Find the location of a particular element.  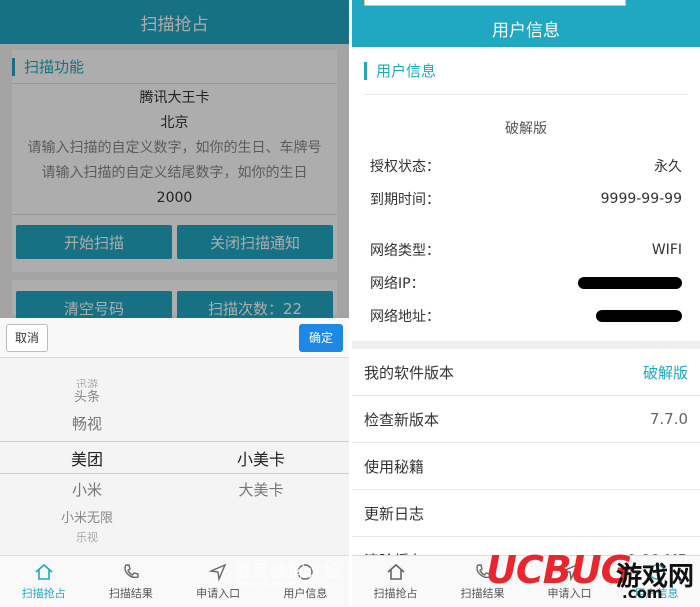

browser-tab-edge is located at coordinates (495, 3).